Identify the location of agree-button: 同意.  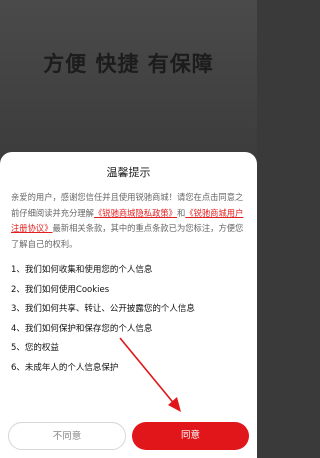
(190, 436).